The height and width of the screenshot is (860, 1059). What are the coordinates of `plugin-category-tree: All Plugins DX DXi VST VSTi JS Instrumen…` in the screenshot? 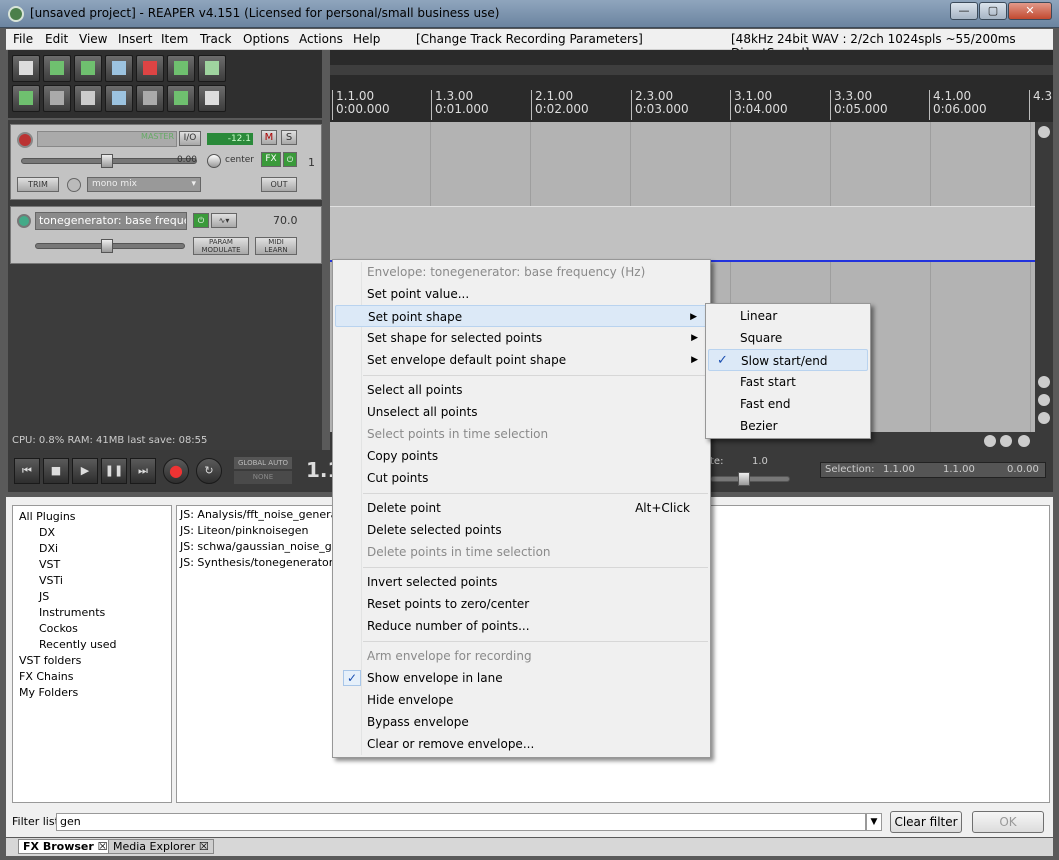 It's located at (92, 654).